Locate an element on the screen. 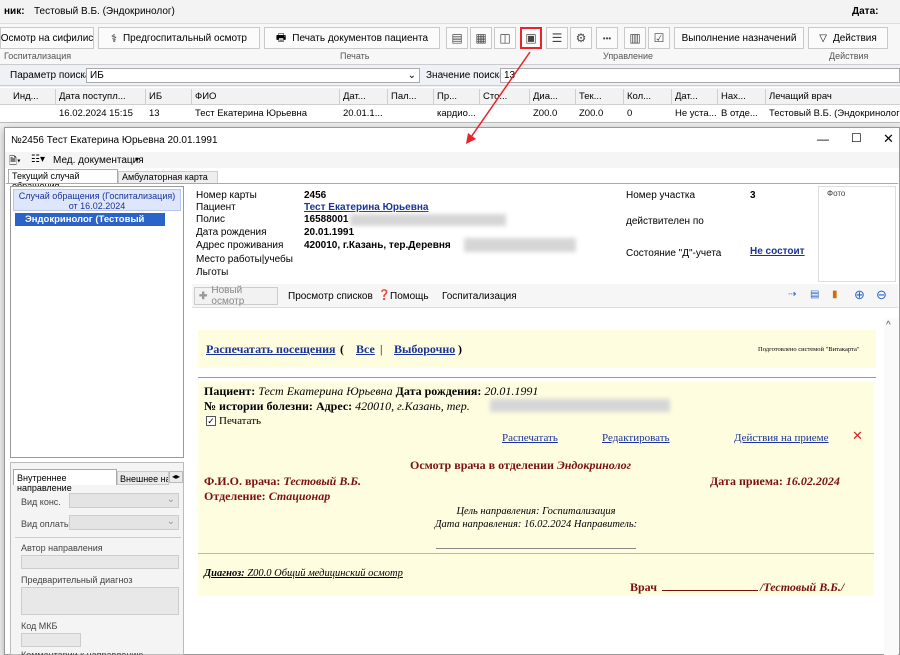 The width and height of the screenshot is (900, 655). annotation-arrow is located at coordinates (498, 97).